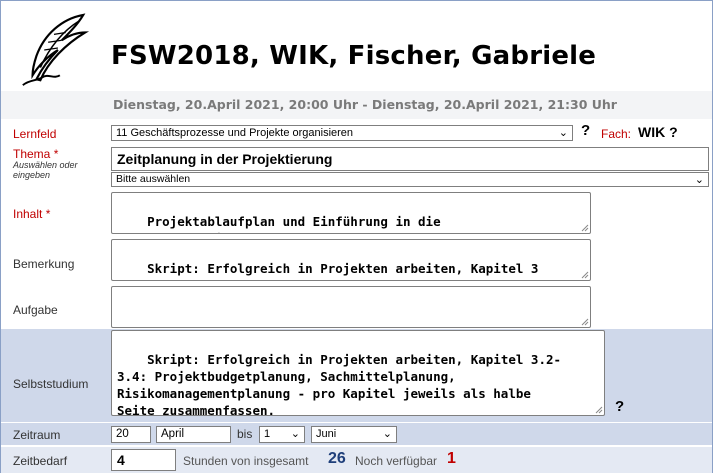 The height and width of the screenshot is (473, 713). Describe the element at coordinates (396, 461) in the screenshot. I see `zeitbedarf-verfuegbar-text: Noch verfügbar` at that location.